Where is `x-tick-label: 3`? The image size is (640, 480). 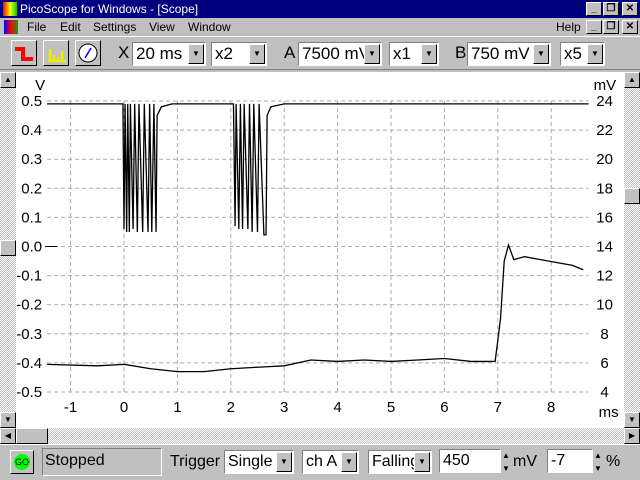 x-tick-label: 3 is located at coordinates (284, 407).